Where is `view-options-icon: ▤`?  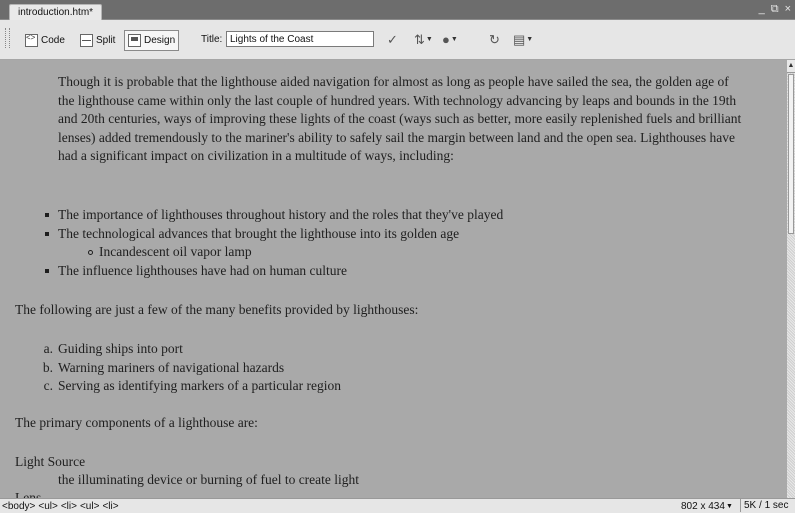
view-options-icon: ▤ is located at coordinates (519, 39).